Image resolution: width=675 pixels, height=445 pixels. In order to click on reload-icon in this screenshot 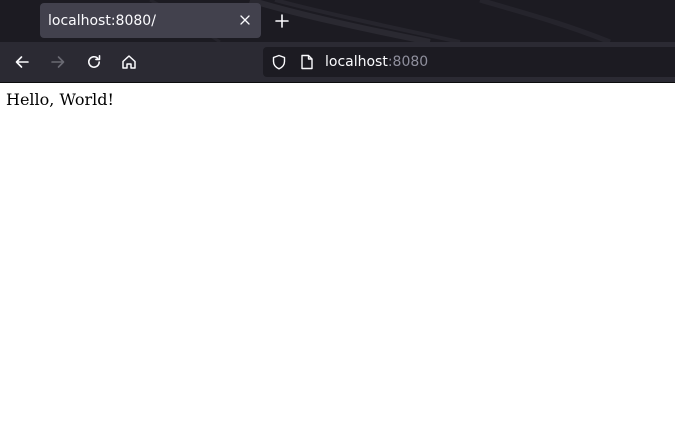, I will do `click(94, 61)`.